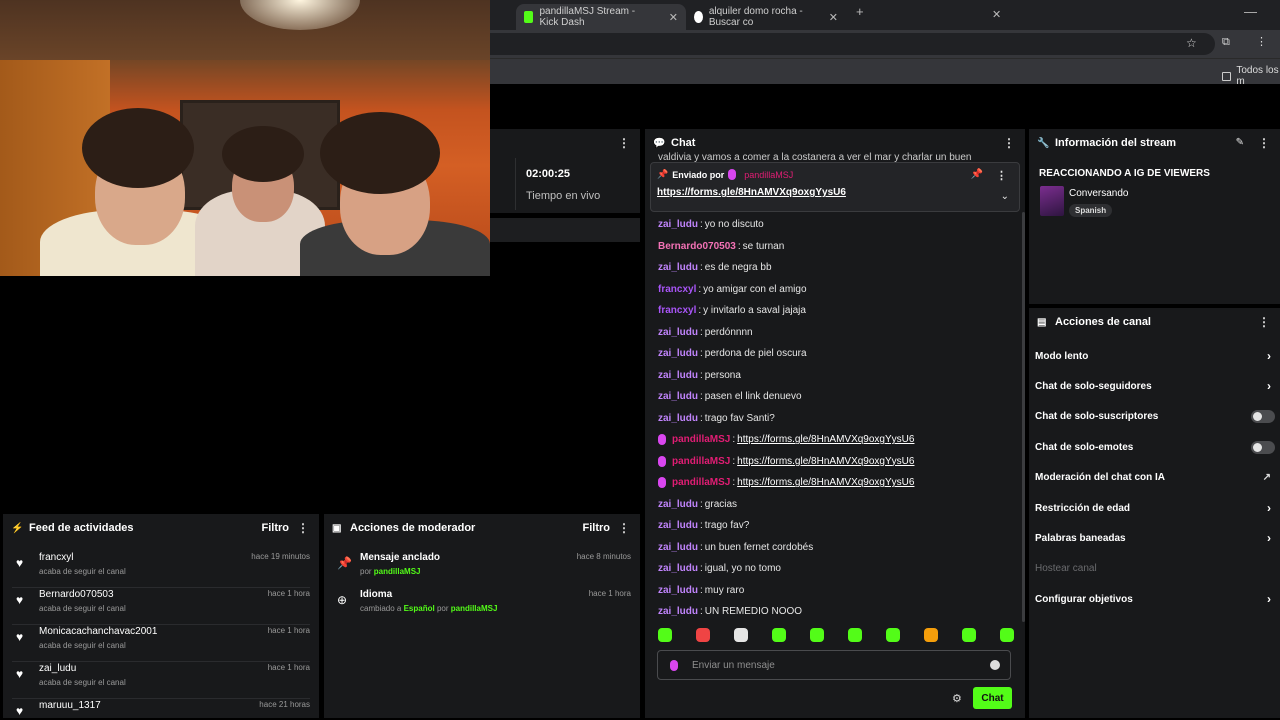 This screenshot has height=720, width=1280. I want to click on menu-icon: ⋮, so click(1261, 41).